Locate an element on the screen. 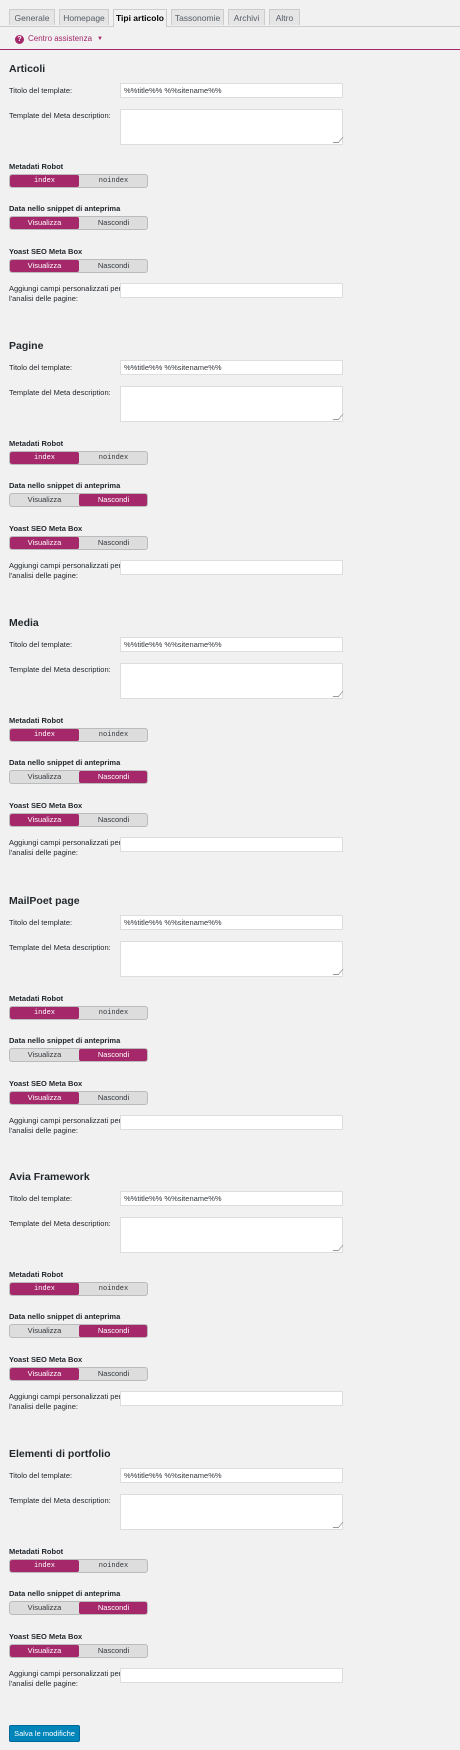  tab-tipi-articolo: Tipi articolo is located at coordinates (140, 18).